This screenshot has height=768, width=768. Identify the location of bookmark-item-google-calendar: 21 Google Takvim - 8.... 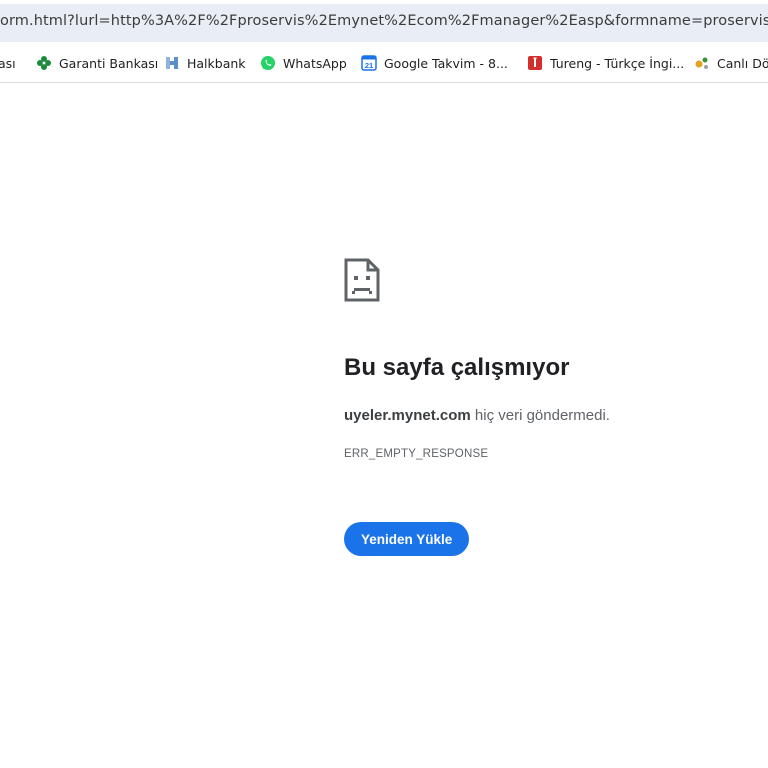
(434, 63).